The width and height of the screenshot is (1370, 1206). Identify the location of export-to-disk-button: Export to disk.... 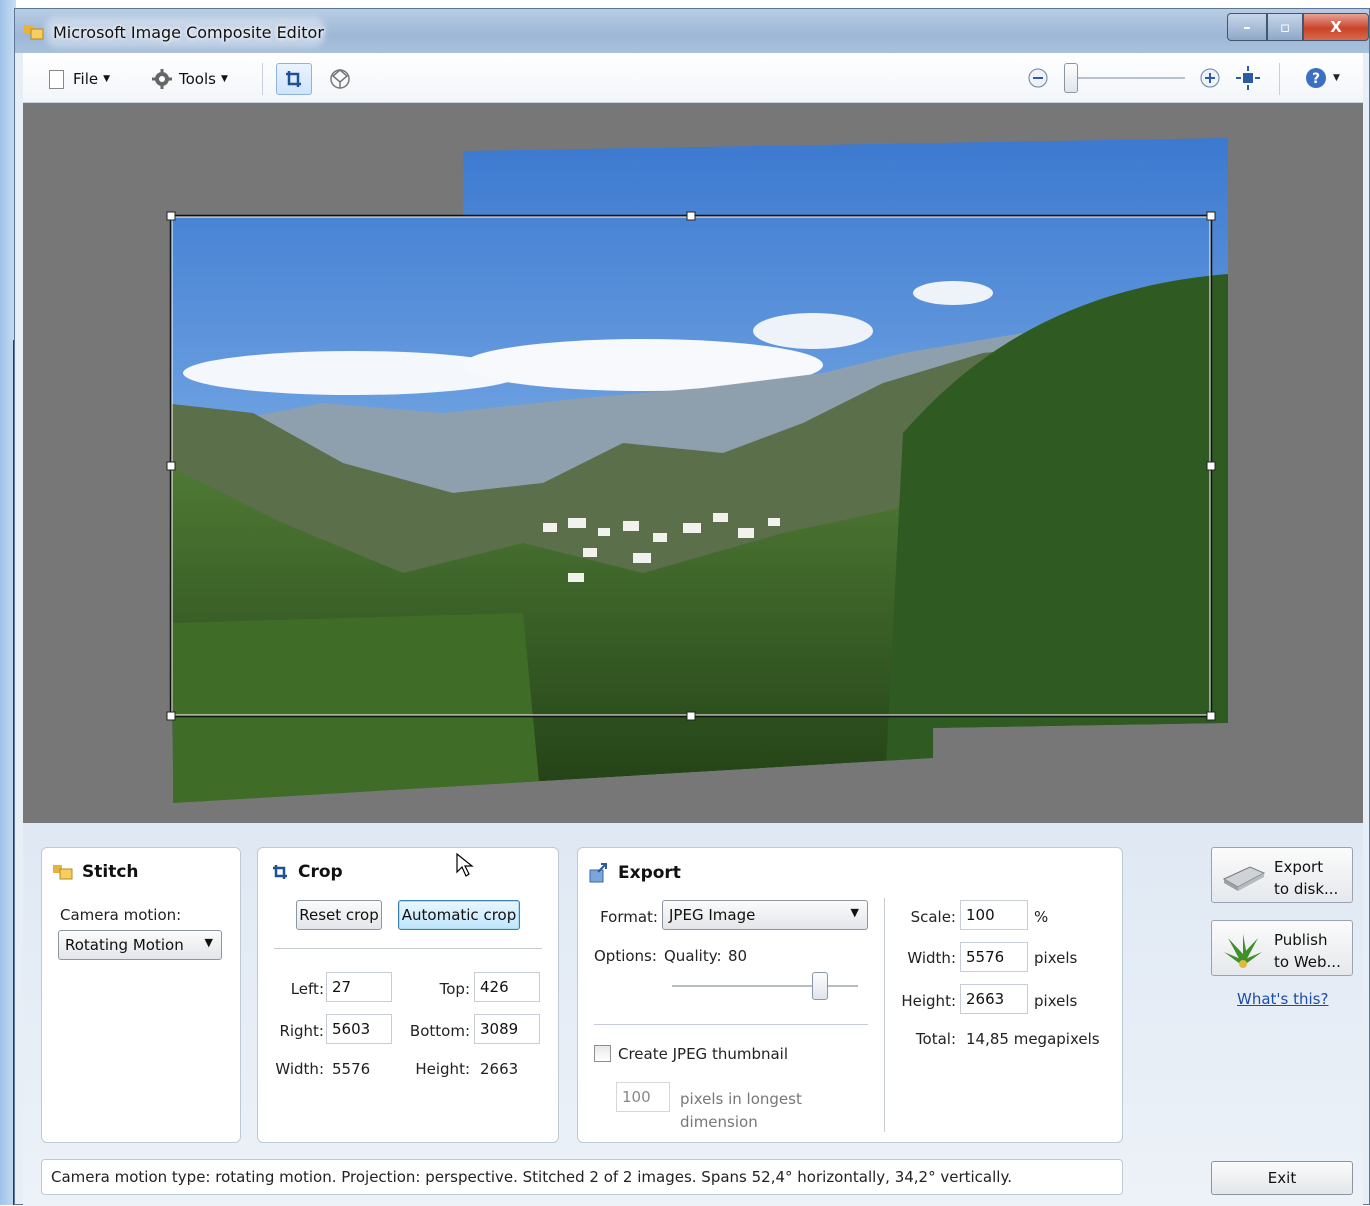
(1282, 875).